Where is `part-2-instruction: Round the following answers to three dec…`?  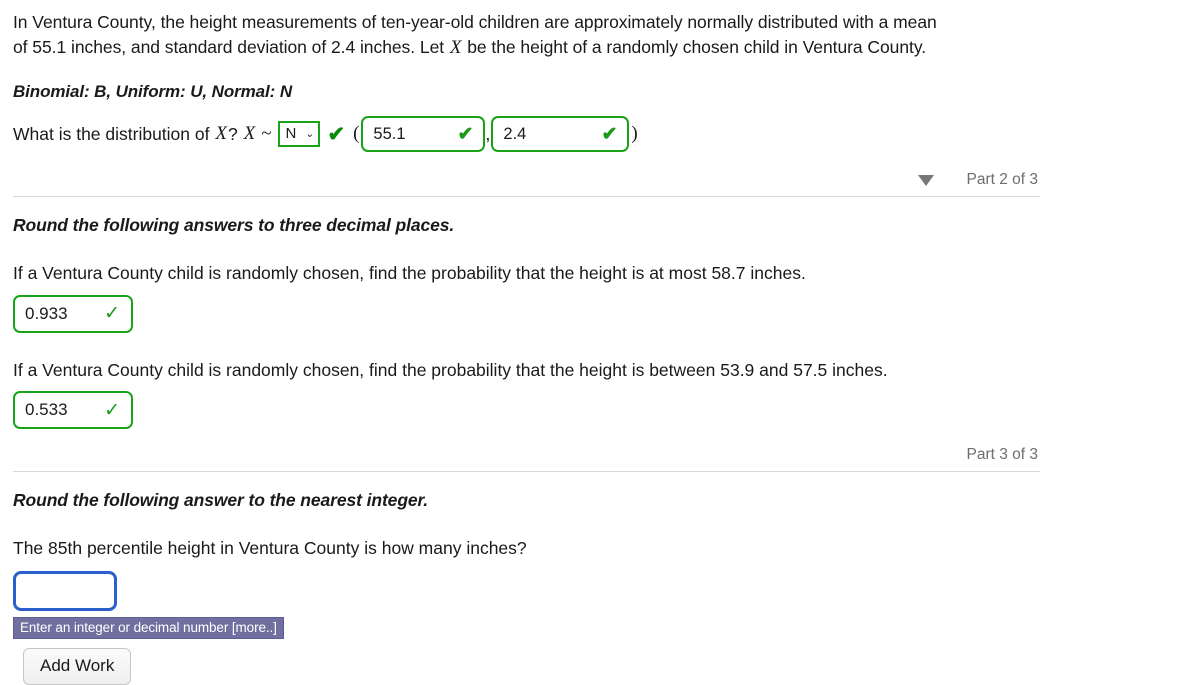 part-2-instruction: Round the following answers to three dec… is located at coordinates (234, 225).